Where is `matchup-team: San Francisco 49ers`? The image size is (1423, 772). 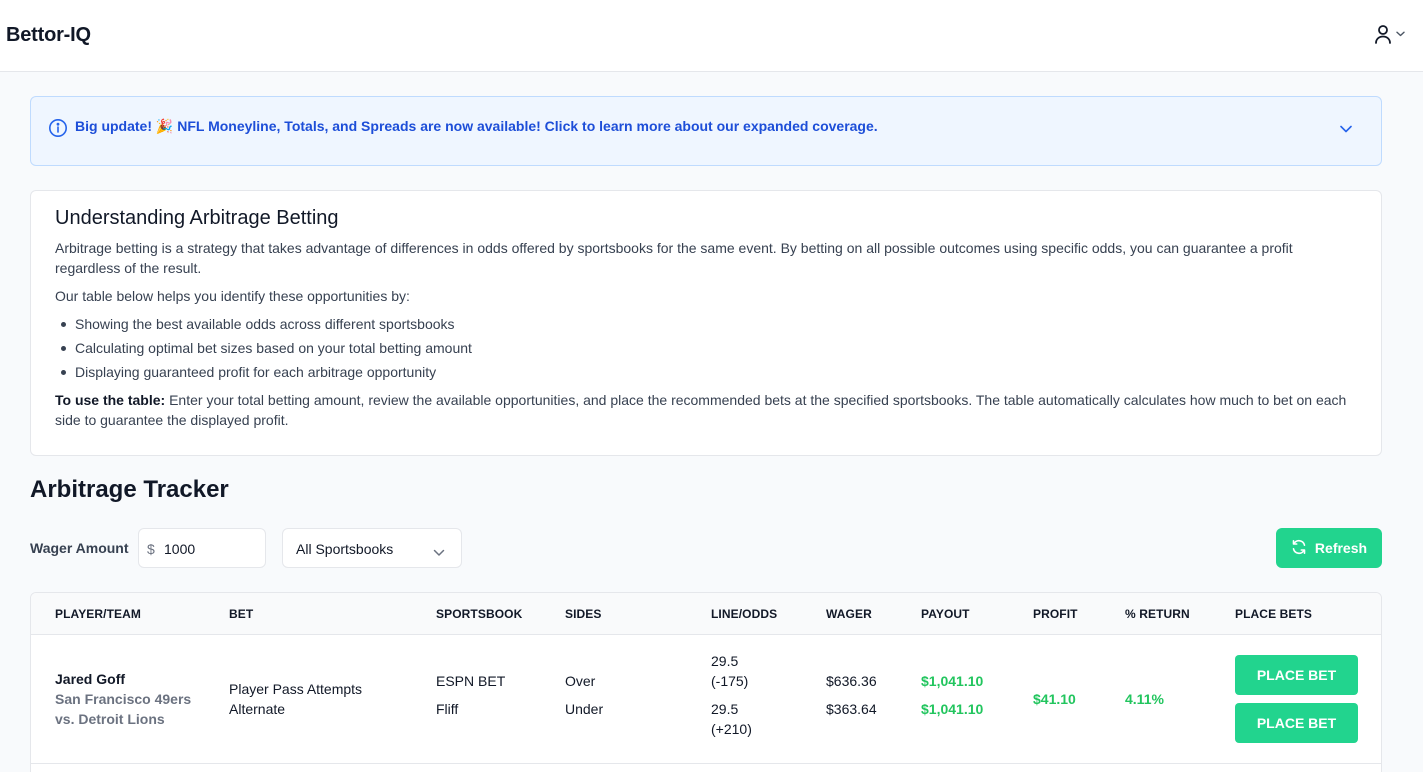 matchup-team: San Francisco 49ers is located at coordinates (123, 699).